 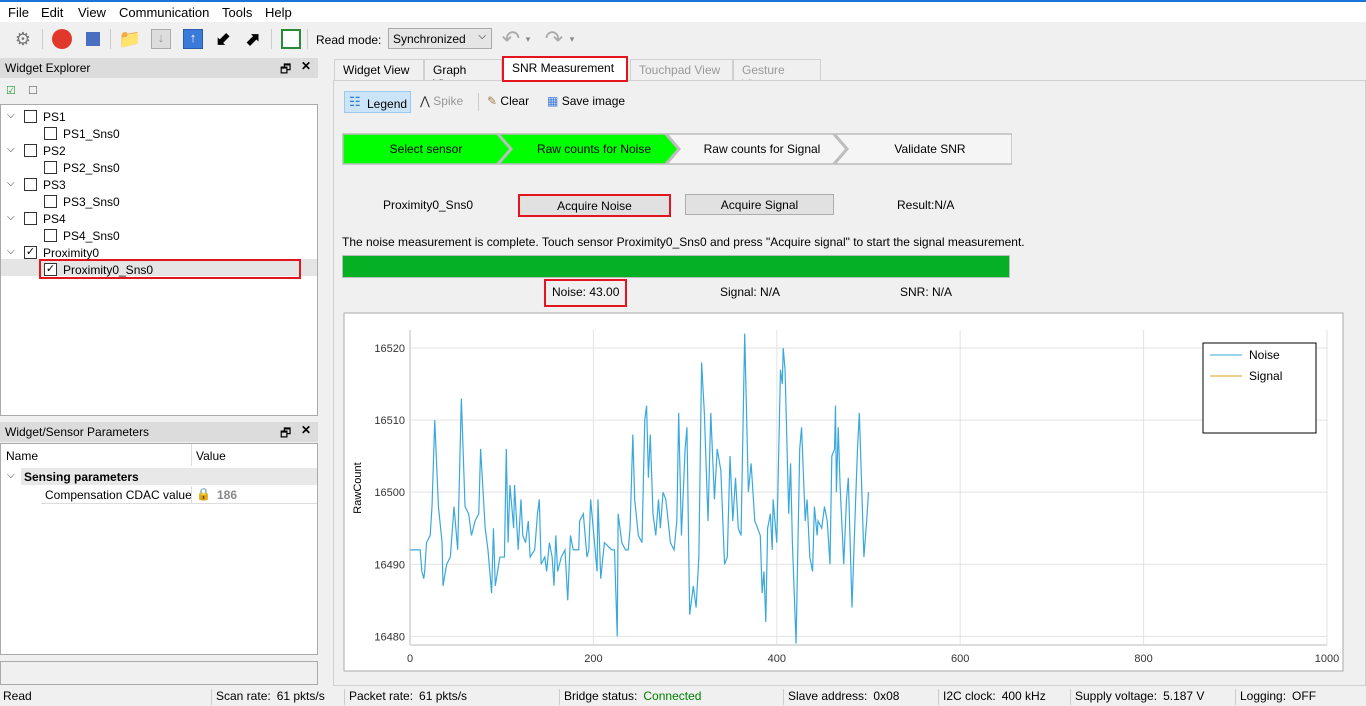 I want to click on tab-graph-view: Graph View, so click(x=463, y=75).